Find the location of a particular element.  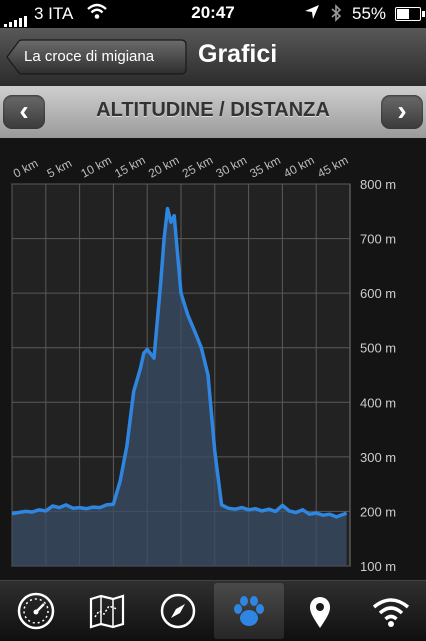

tab-compass is located at coordinates (178, 611).